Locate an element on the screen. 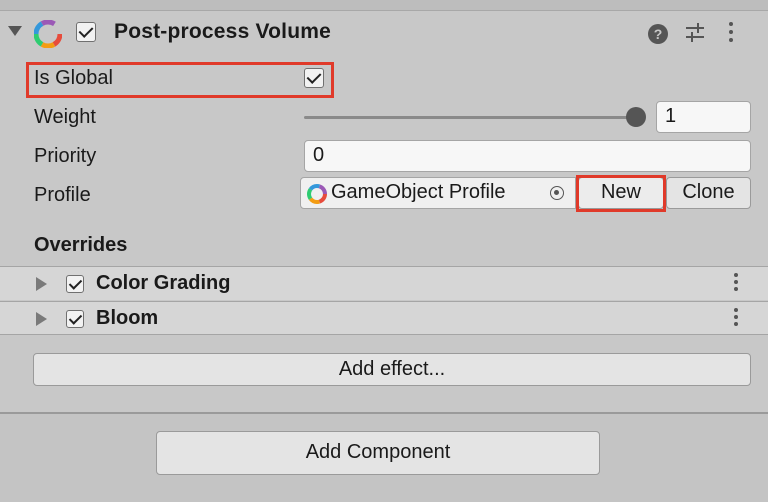 Image resolution: width=768 pixels, height=502 pixels. priority-label: Priority is located at coordinates (65, 156).